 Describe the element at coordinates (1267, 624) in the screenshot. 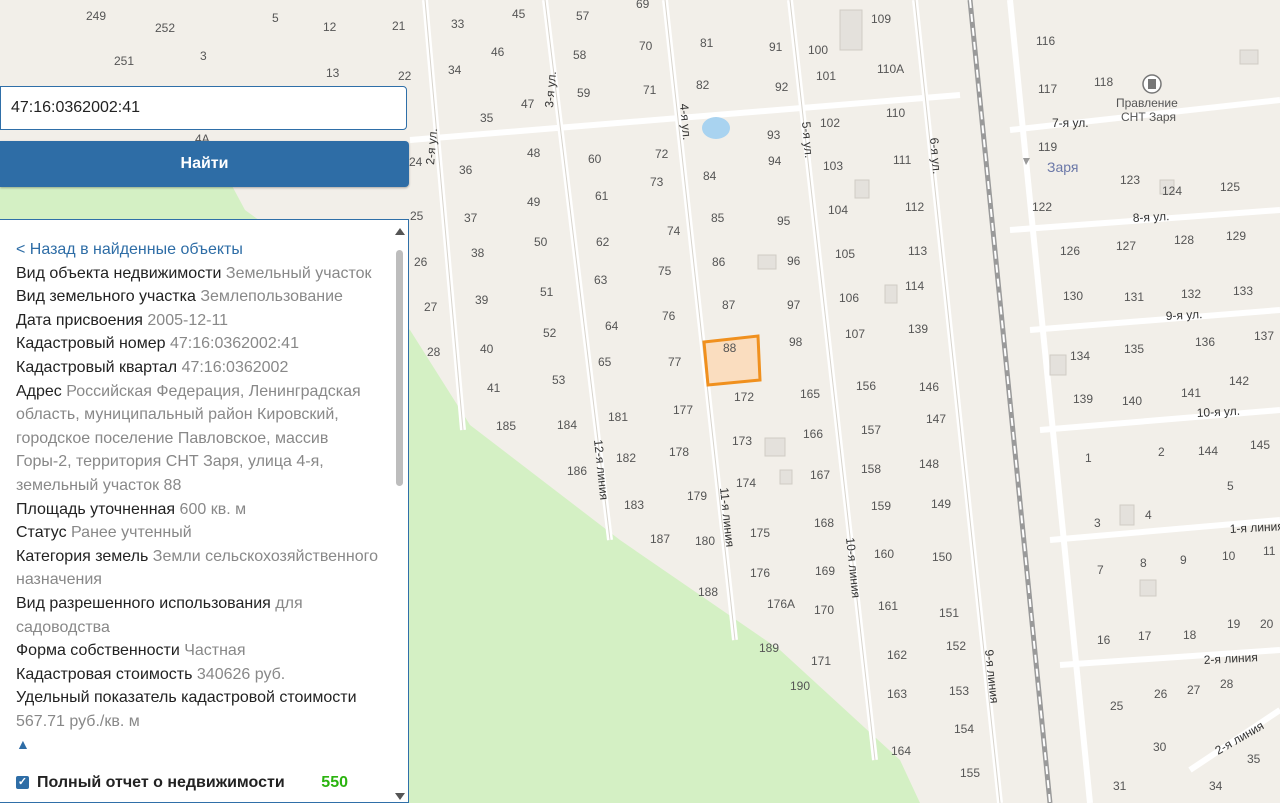

I see `svg-text: 20` at that location.